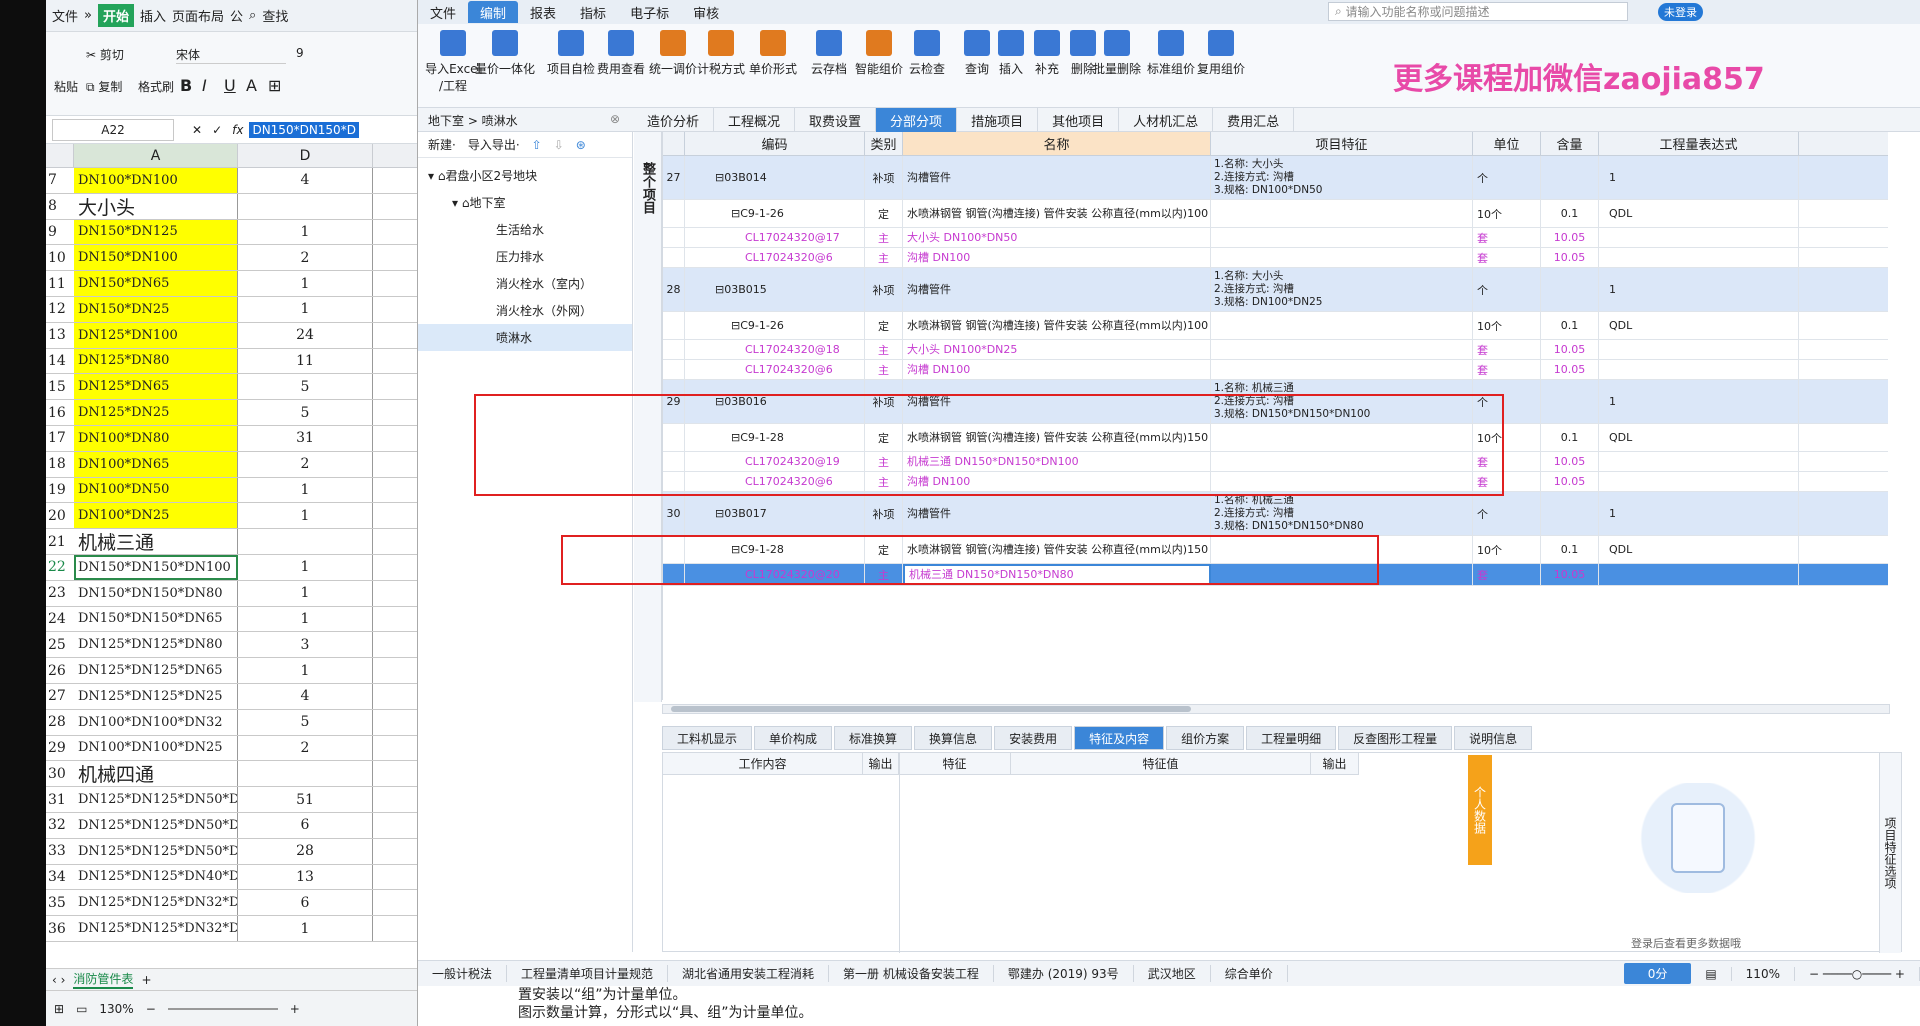  I want to click on new-button: 新建·, so click(442, 144).